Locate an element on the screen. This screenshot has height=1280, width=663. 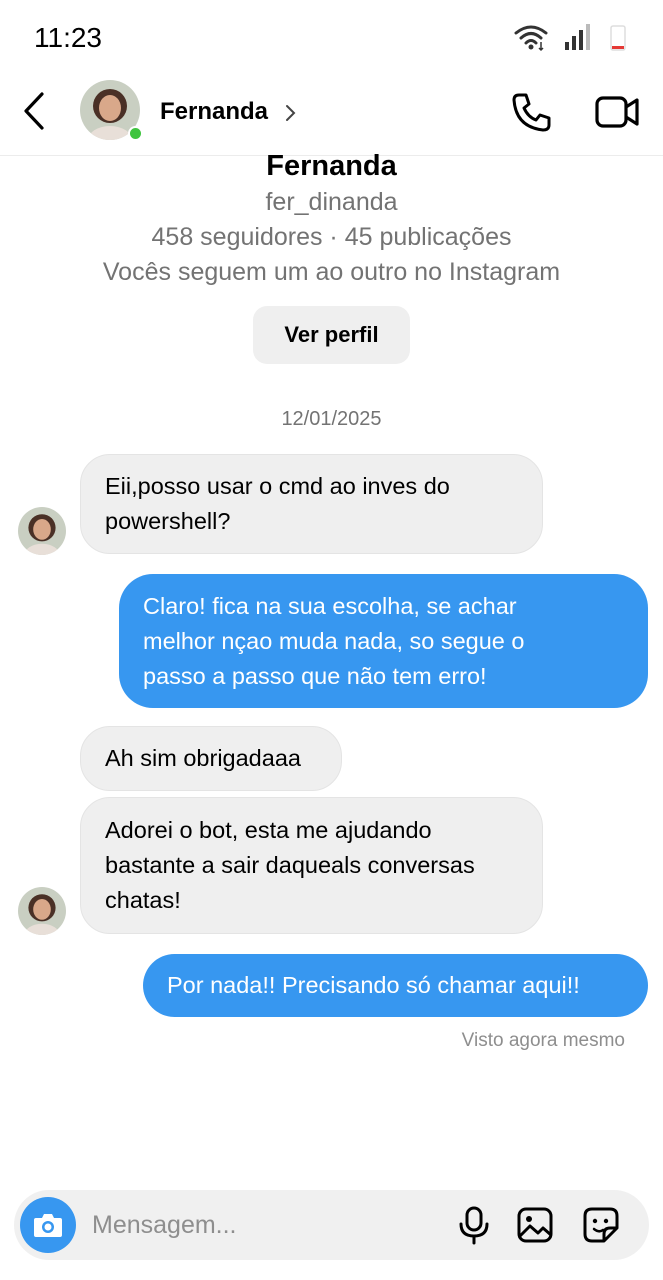
message-line: melhor nçao muda nada, so segue o is located at coordinates (334, 640).